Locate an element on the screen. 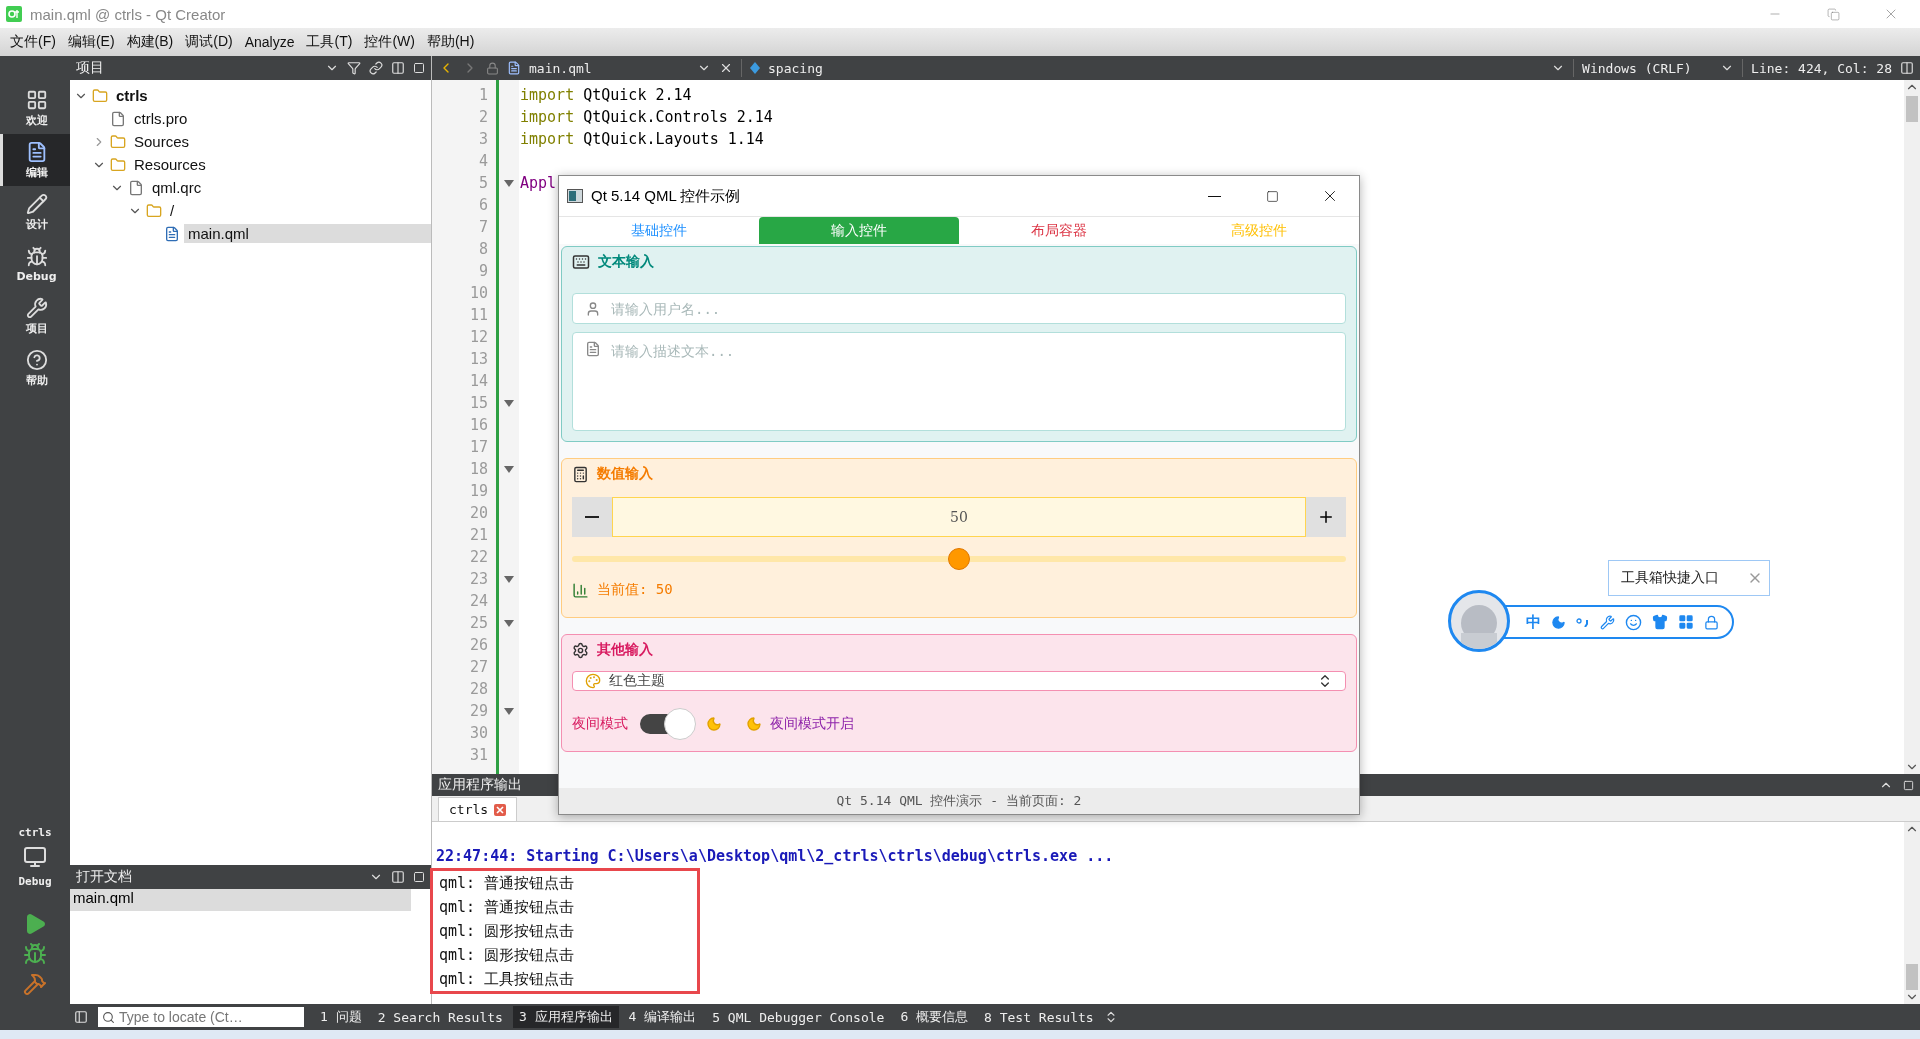 Image resolution: width=1920 pixels, height=1039 pixels. note-icon is located at coordinates (593, 349).